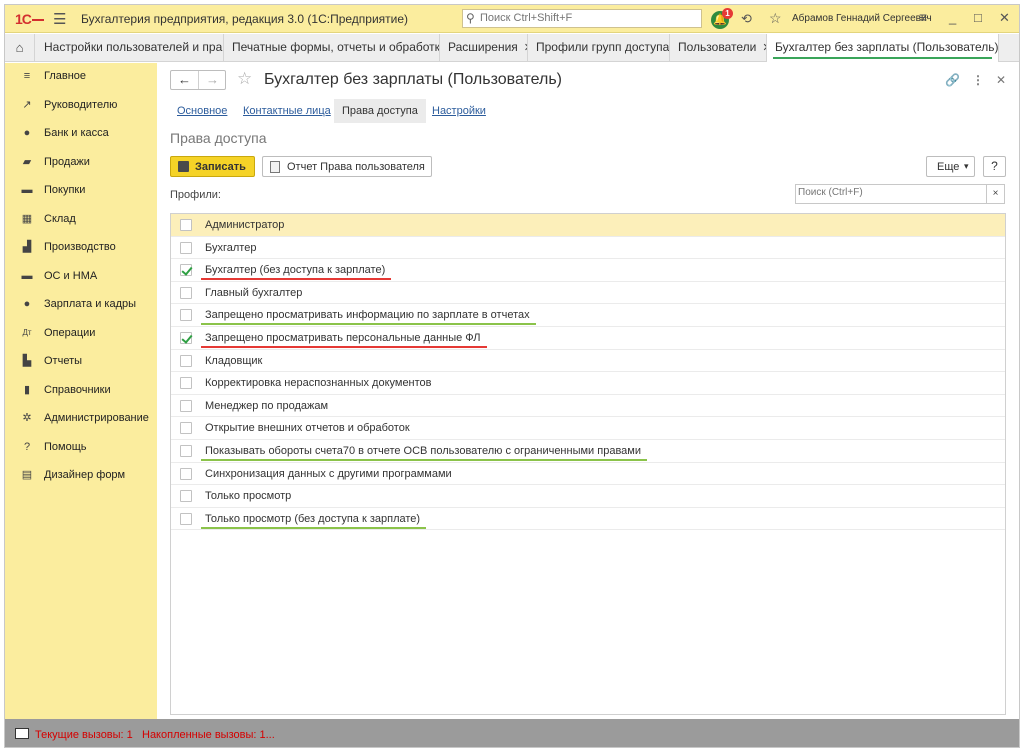 This screenshot has width=1024, height=752. What do you see at coordinates (313, 518) in the screenshot?
I see `profile-label: Только просмотр (без доступа к зарплате)` at bounding box center [313, 518].